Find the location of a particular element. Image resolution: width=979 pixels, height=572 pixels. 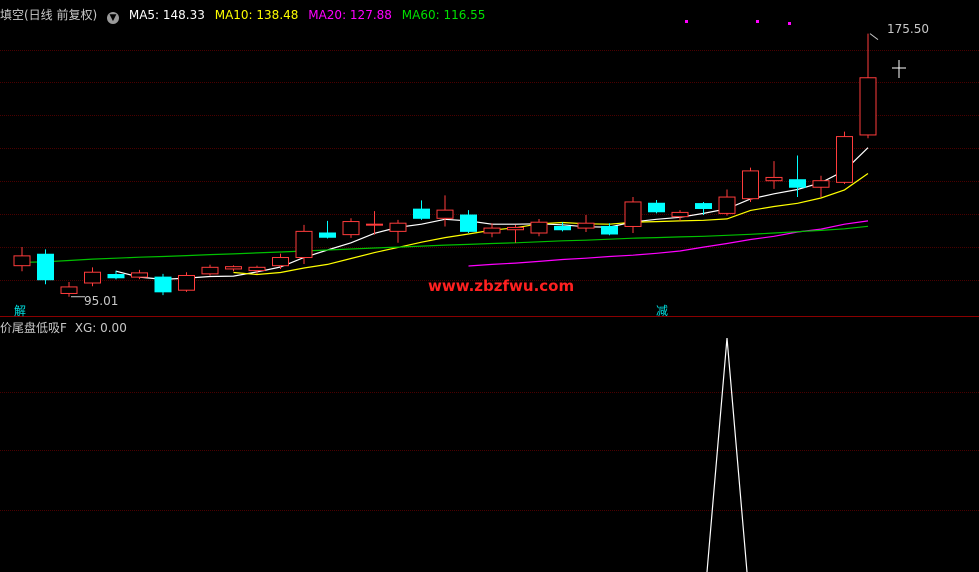

high-price-label: 175.50 is located at coordinates (908, 29).